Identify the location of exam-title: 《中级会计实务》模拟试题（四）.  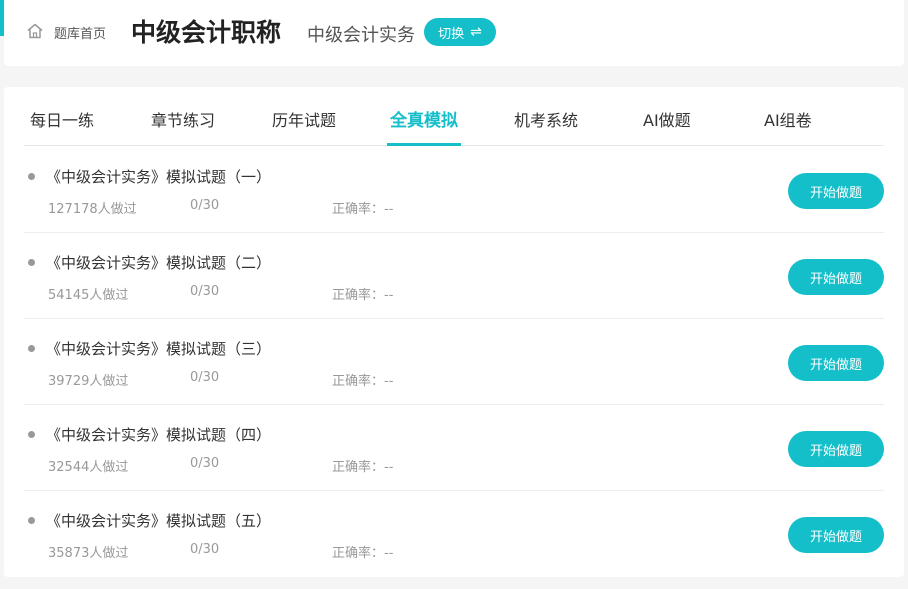
(158, 434).